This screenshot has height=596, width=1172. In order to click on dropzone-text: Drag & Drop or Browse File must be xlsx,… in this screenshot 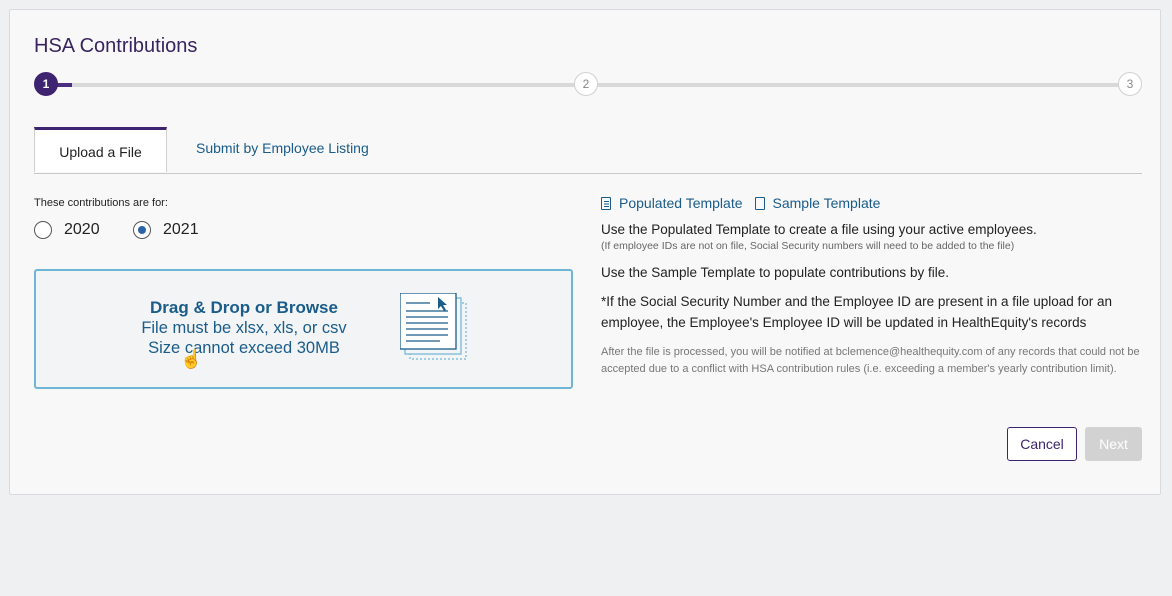, I will do `click(244, 328)`.